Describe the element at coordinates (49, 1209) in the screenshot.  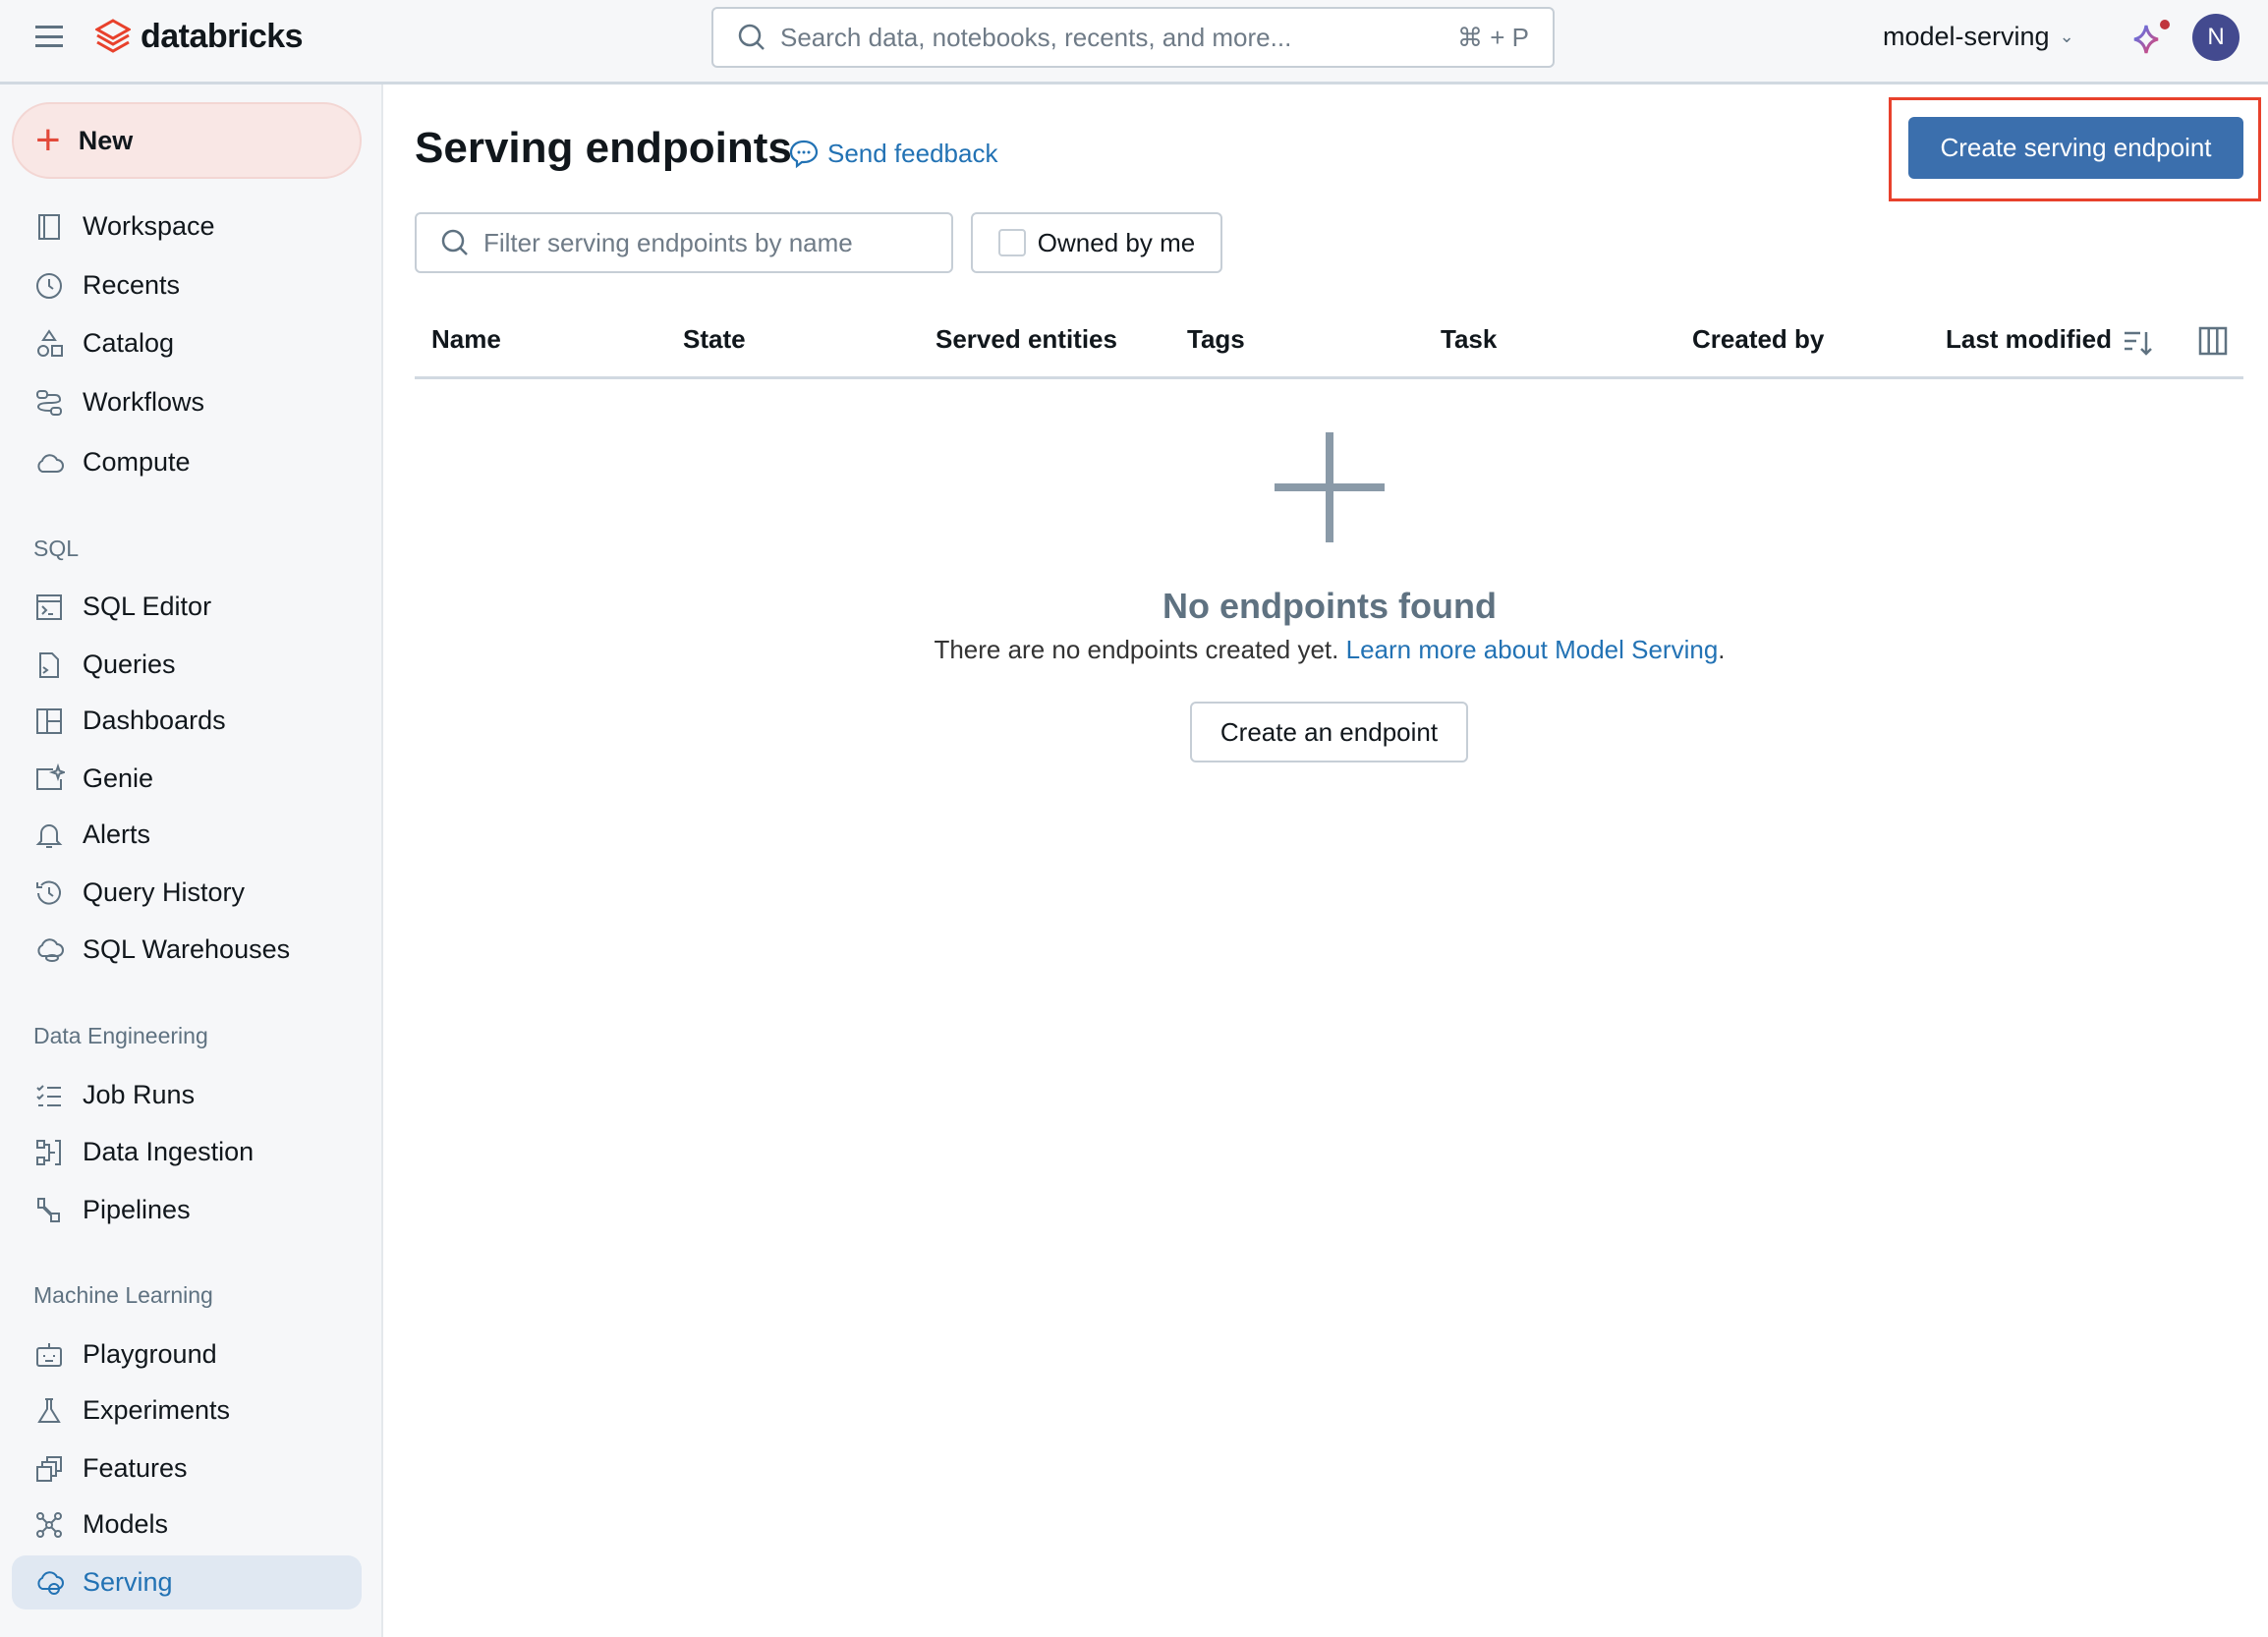
I see `pipelines-icon` at that location.